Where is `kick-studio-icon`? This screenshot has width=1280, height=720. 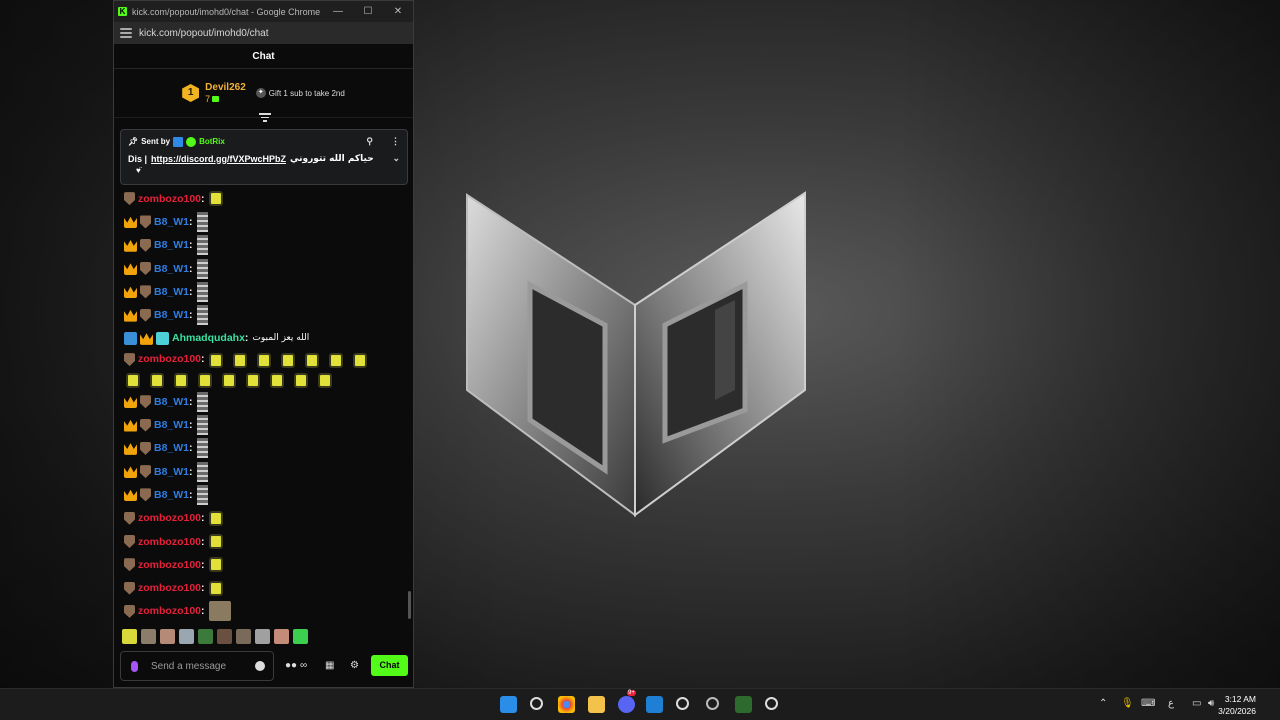
kick-studio-icon is located at coordinates (743, 704).